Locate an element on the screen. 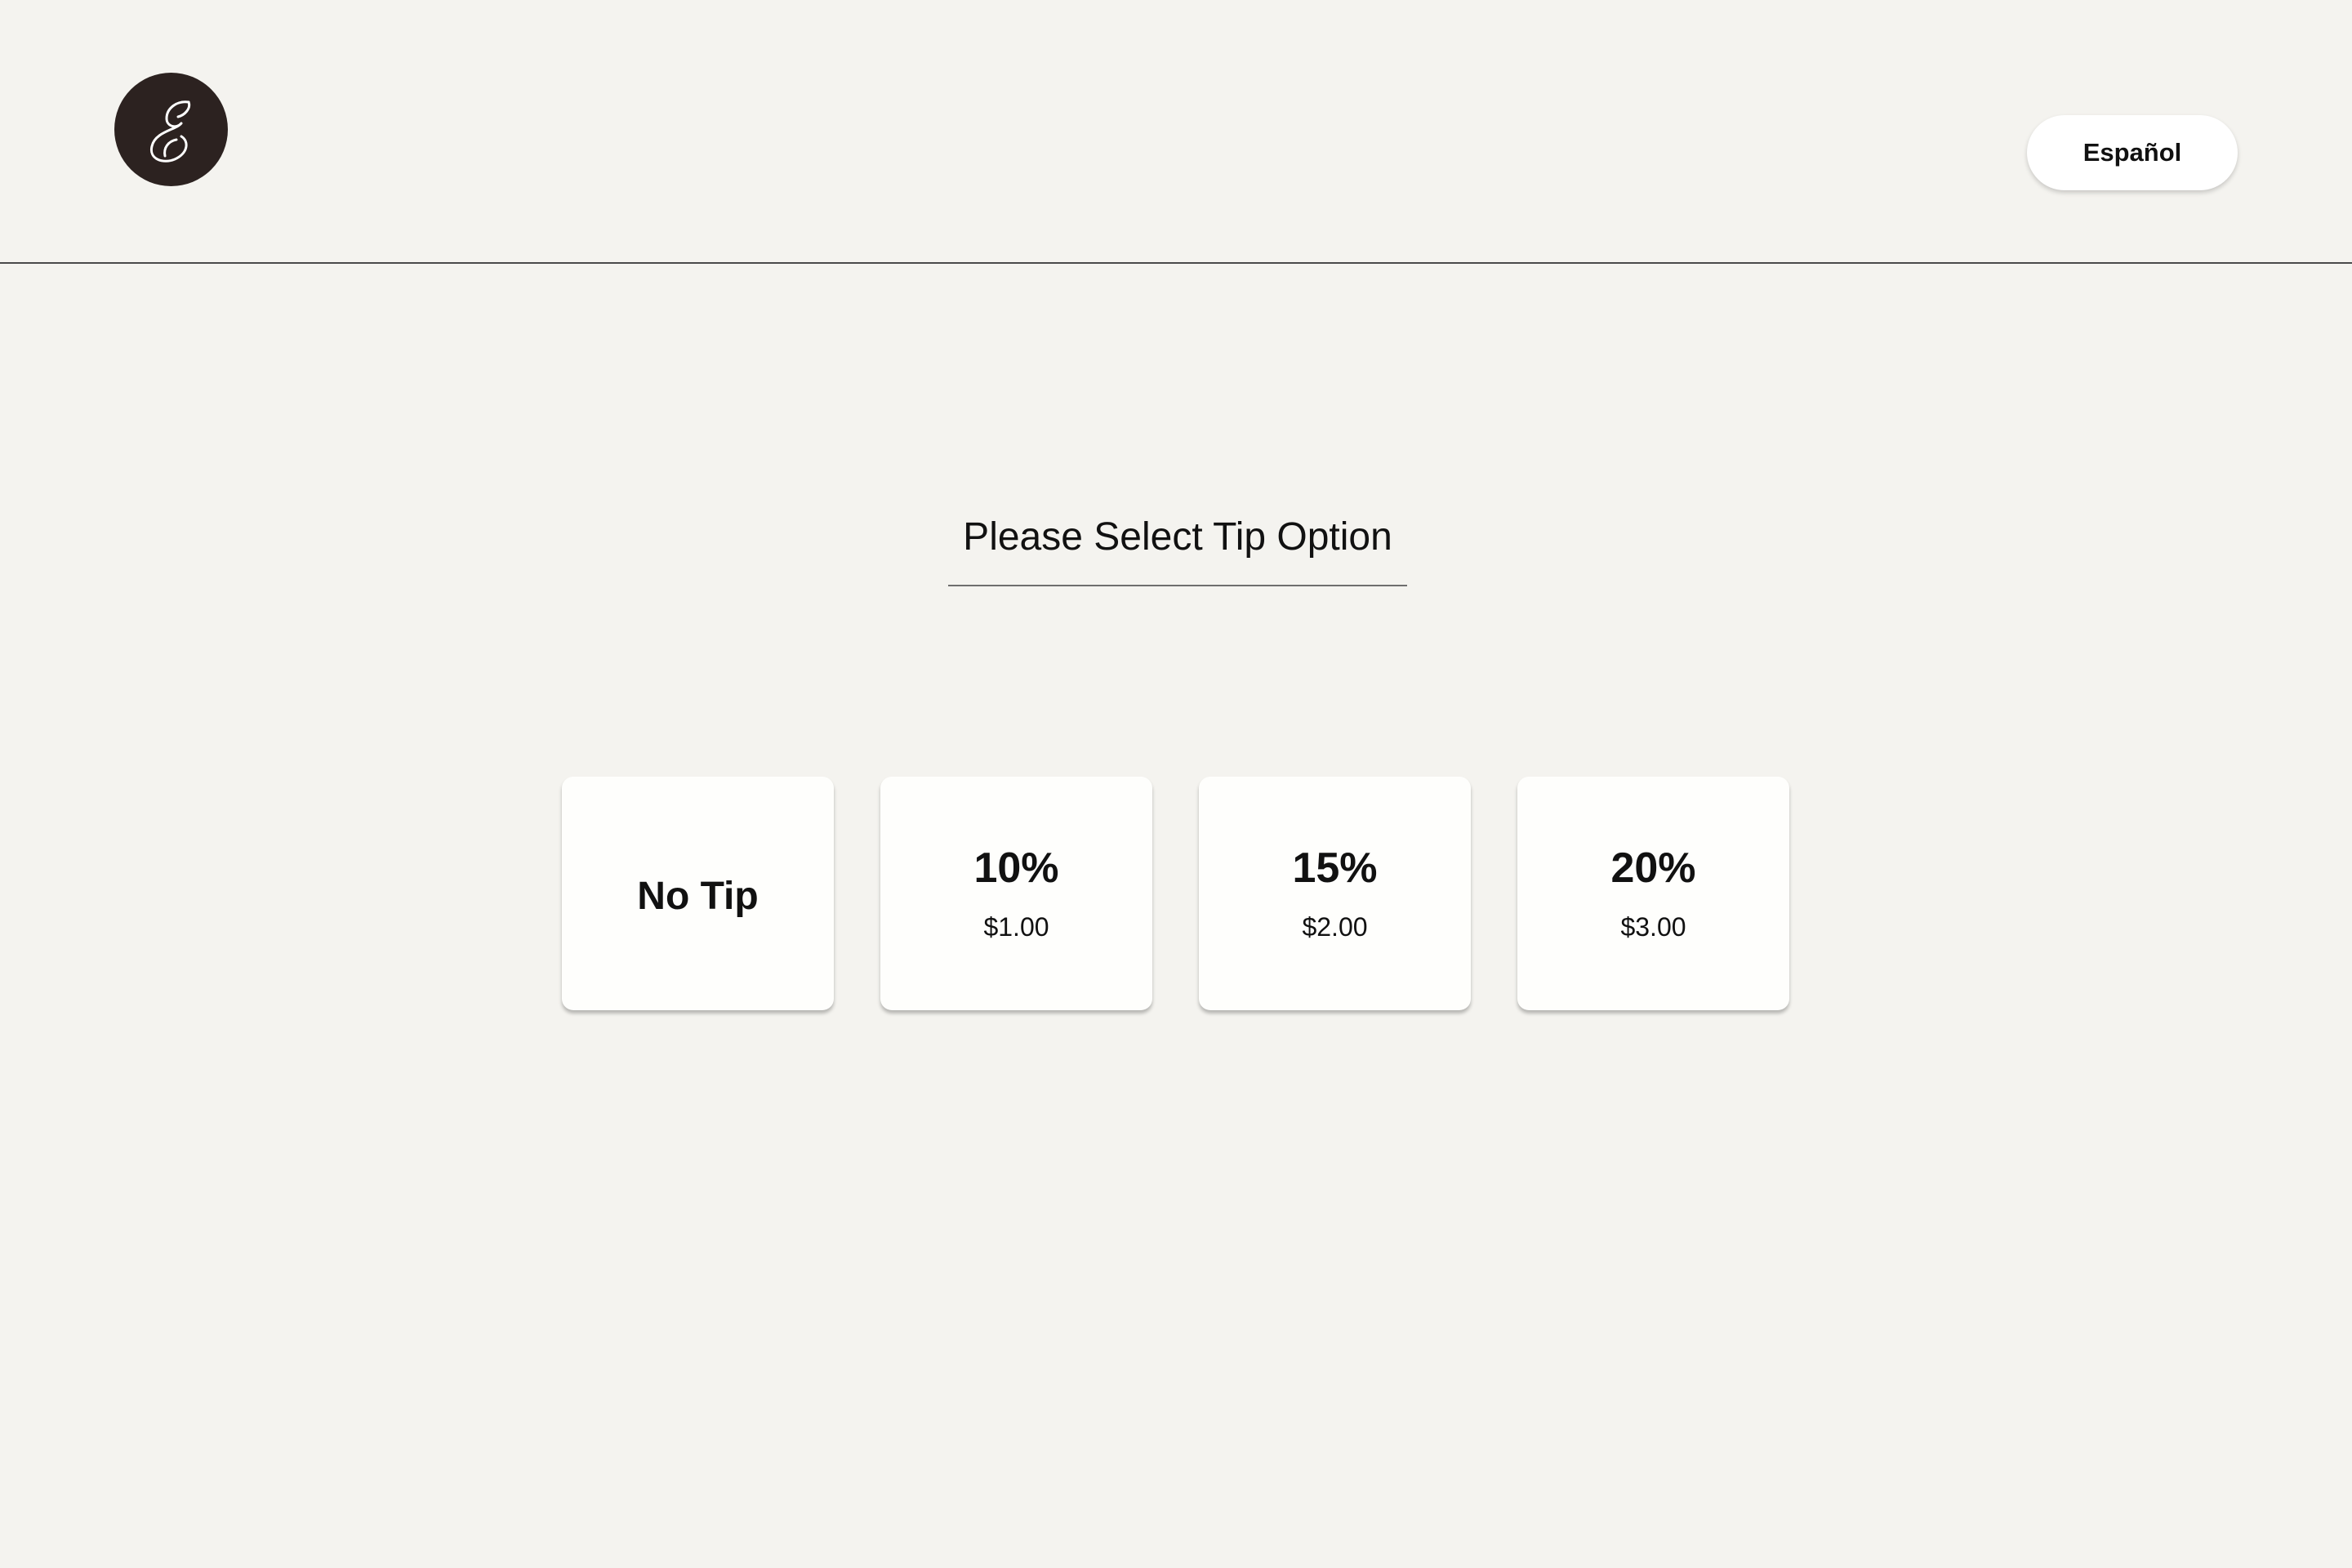  tip-option-no-tip: No Tip is located at coordinates (698, 893).